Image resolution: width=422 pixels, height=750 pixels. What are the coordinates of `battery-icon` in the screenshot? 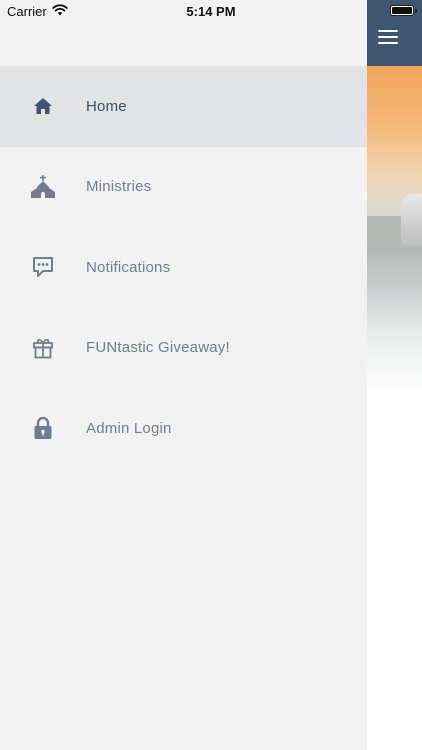 It's located at (403, 10).